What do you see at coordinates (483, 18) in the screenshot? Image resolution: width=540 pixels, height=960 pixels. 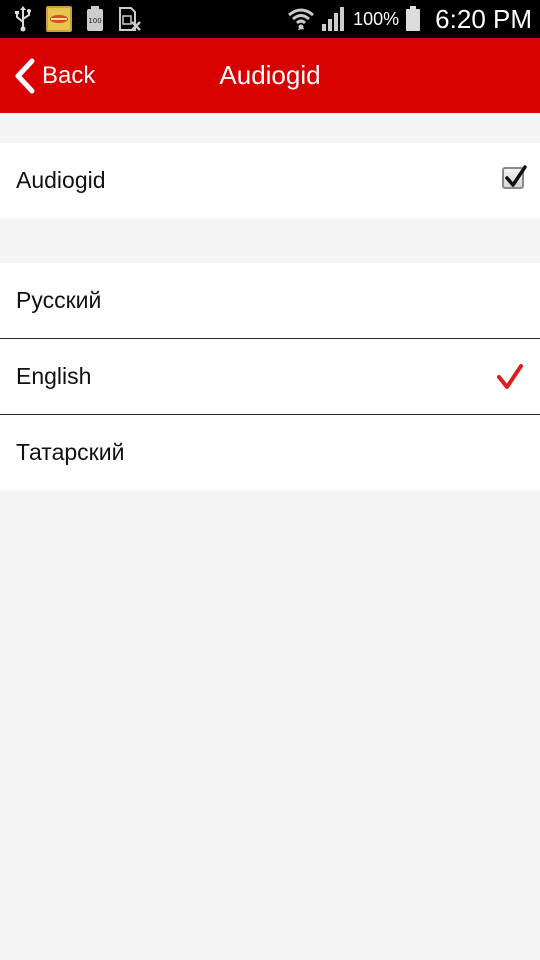 I see `clock: 6:20 PM` at bounding box center [483, 18].